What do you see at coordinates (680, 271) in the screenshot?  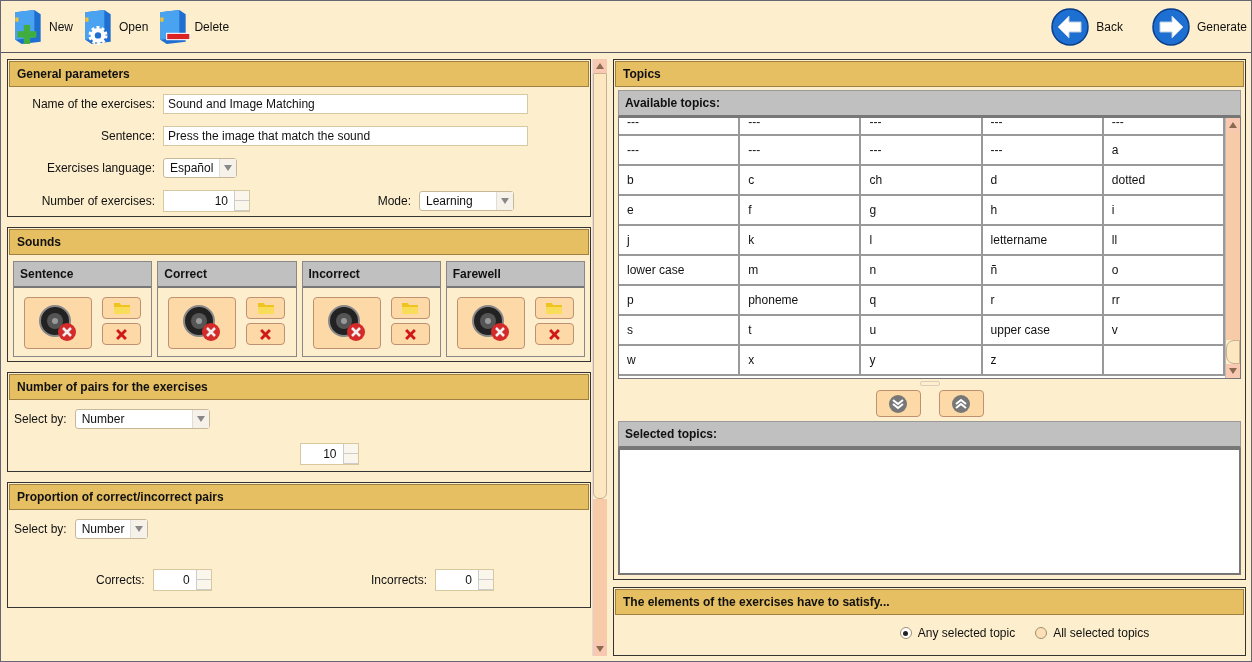 I see `topic-cell: lower case` at bounding box center [680, 271].